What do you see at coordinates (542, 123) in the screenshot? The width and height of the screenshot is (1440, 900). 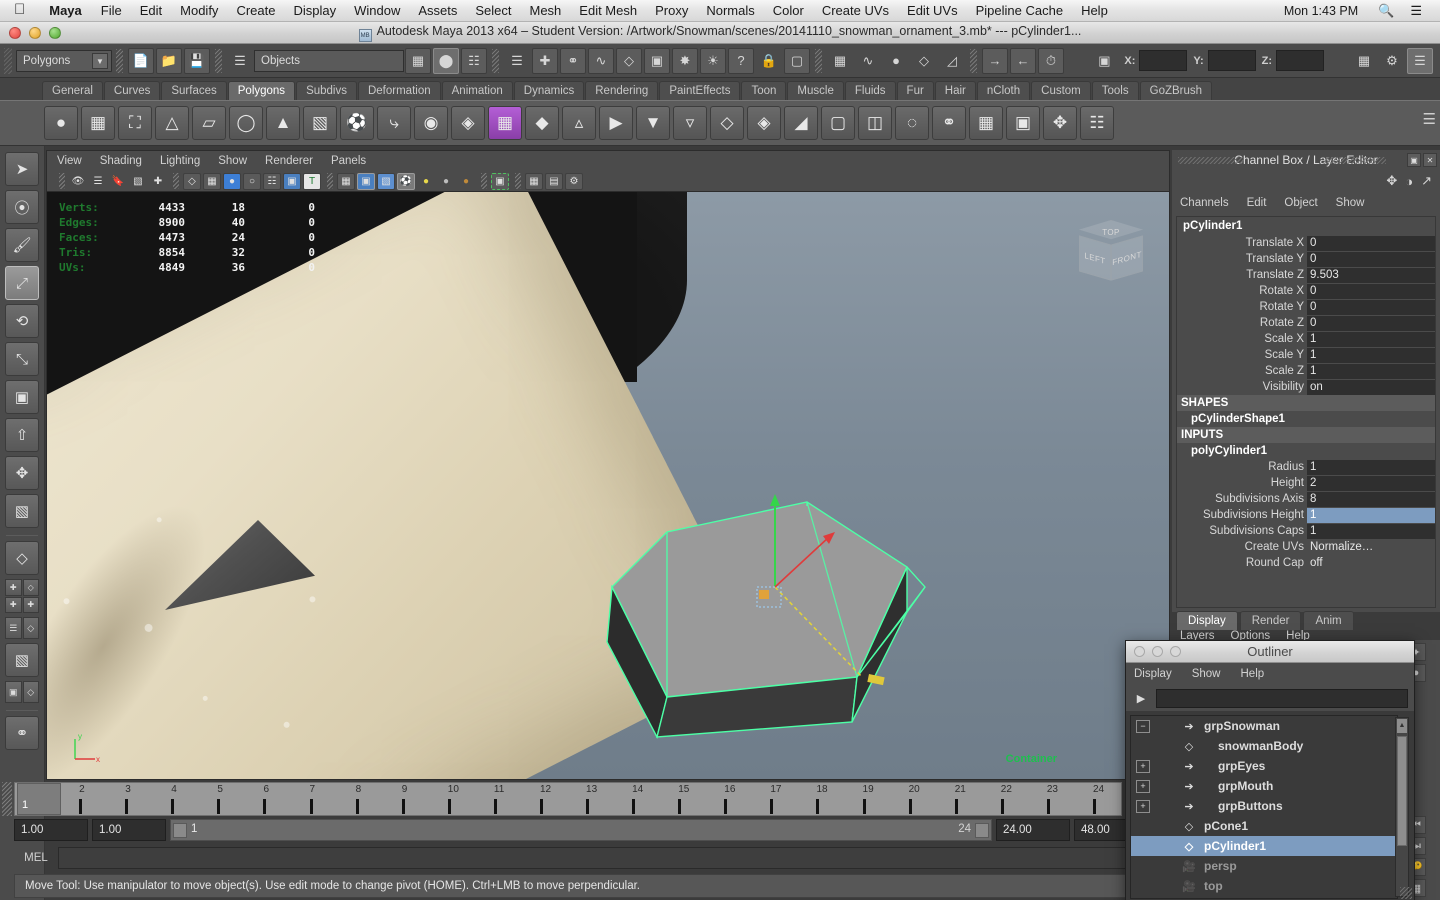 I see `poly-combine-icon: ◆` at bounding box center [542, 123].